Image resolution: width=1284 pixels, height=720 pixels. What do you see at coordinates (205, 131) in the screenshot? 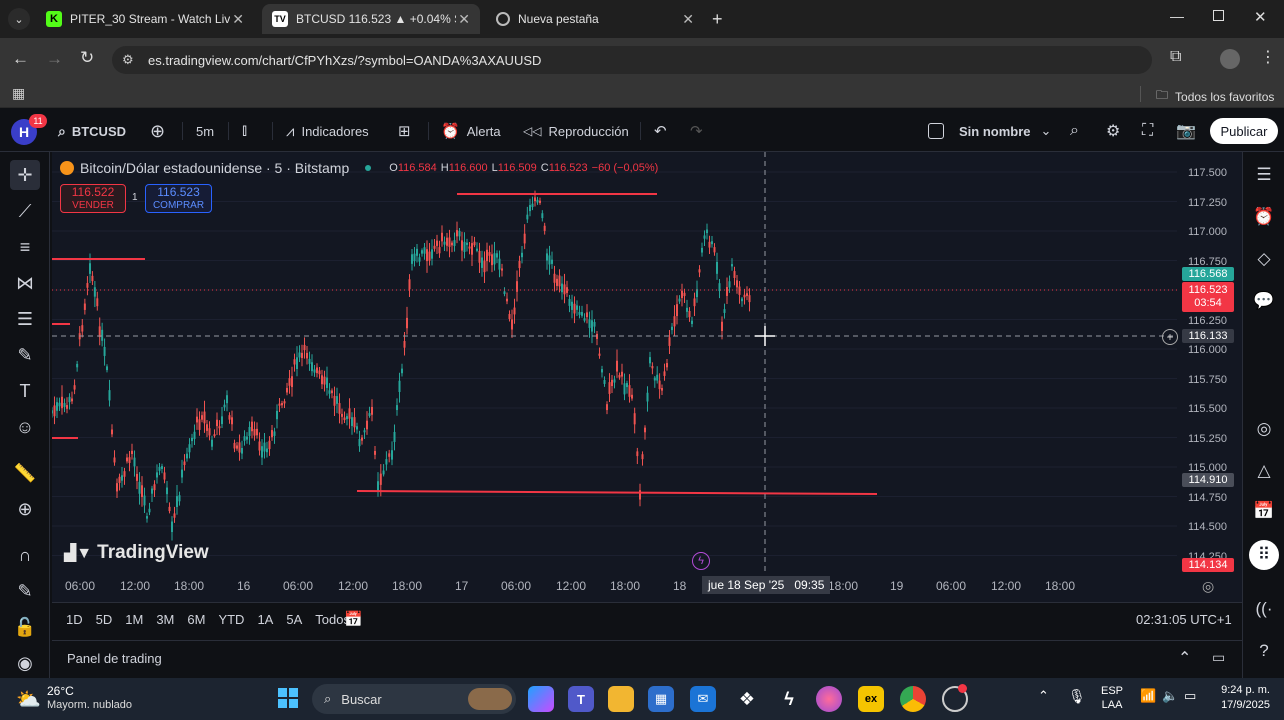
I see `interval-button: 5m` at bounding box center [205, 131].